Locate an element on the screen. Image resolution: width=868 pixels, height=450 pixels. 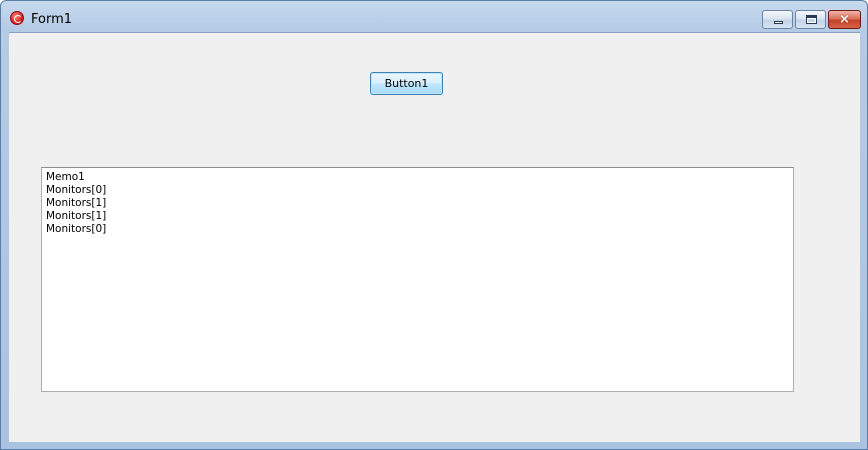
memo-line: Memo1 is located at coordinates (65, 177).